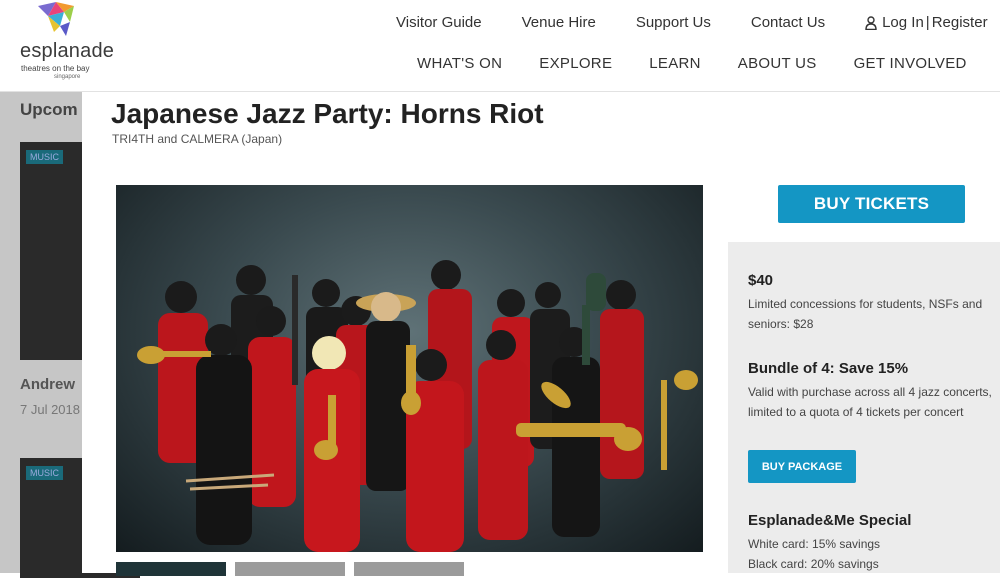 This screenshot has width=1000, height=578. What do you see at coordinates (559, 22) in the screenshot?
I see `nav-venue-hire: Venue Hire` at bounding box center [559, 22].